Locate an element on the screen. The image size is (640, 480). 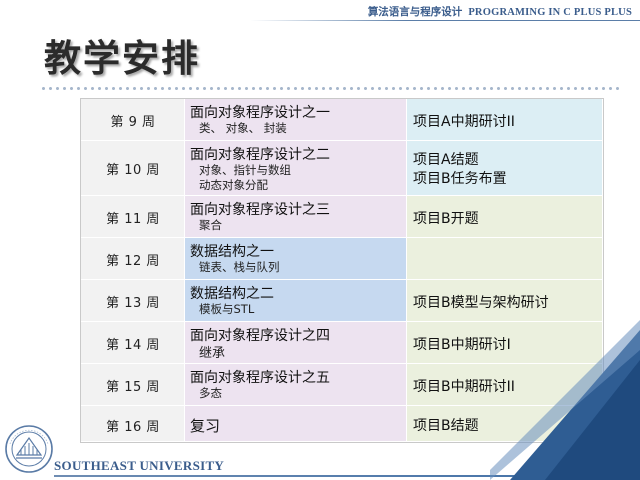
topic-cell: 面向对象程序设计之三 聚合 is located at coordinates (296, 217).